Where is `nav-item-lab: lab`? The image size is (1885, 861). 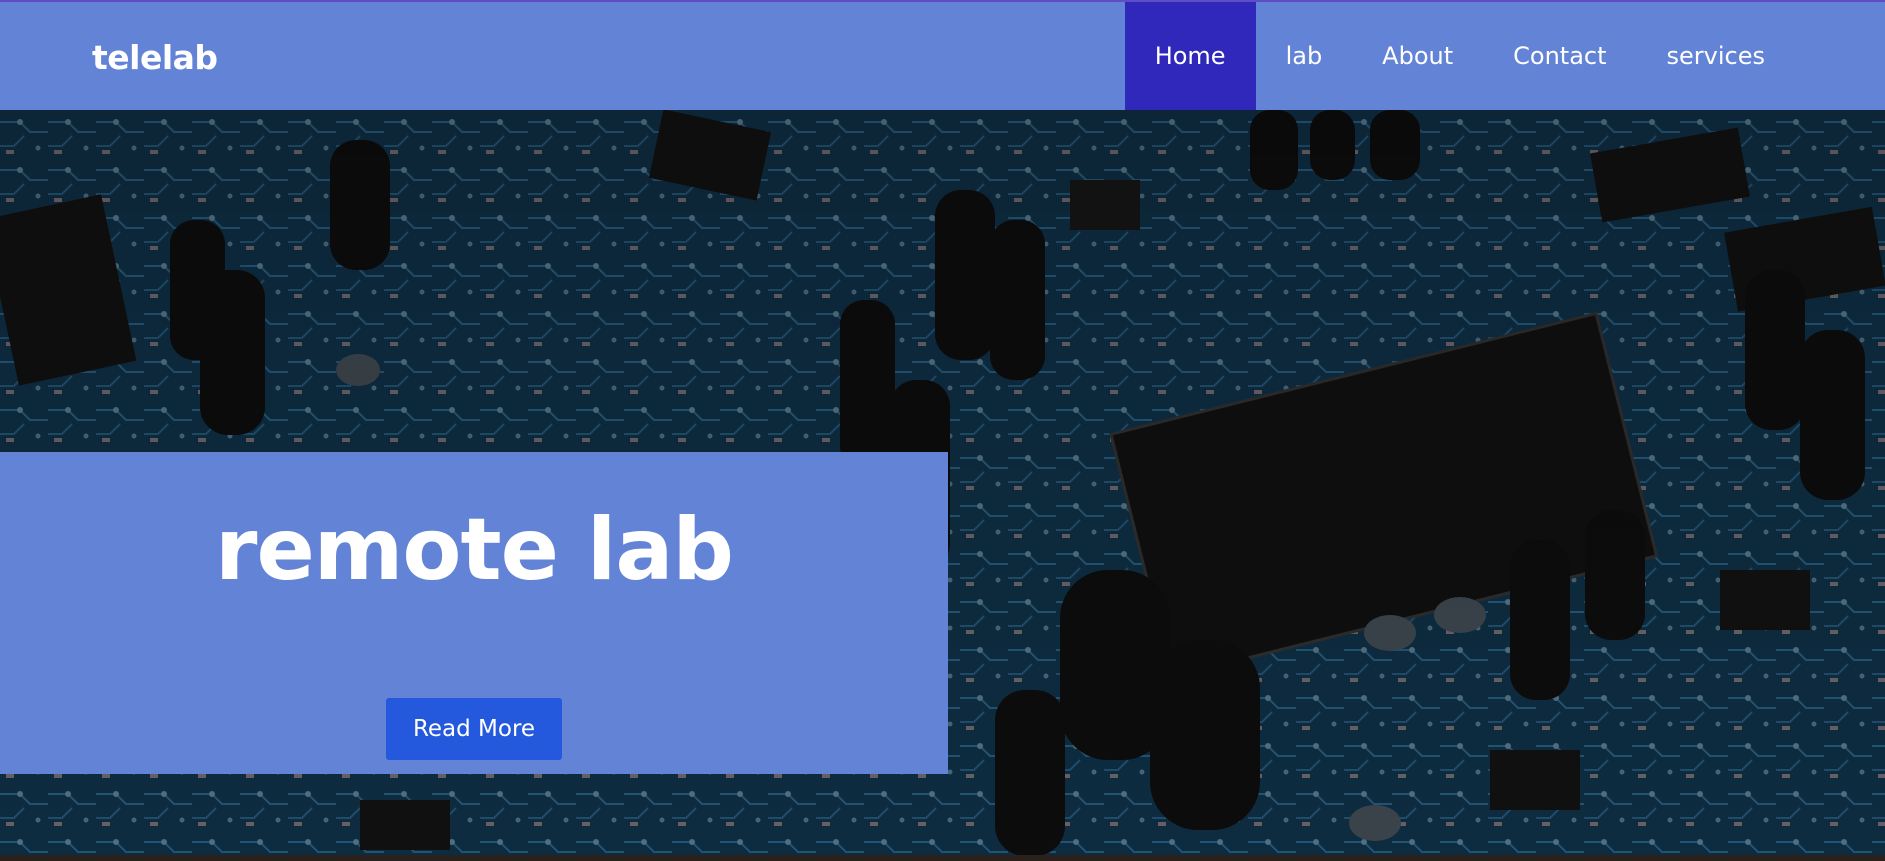
nav-item-lab: lab is located at coordinates (1304, 56).